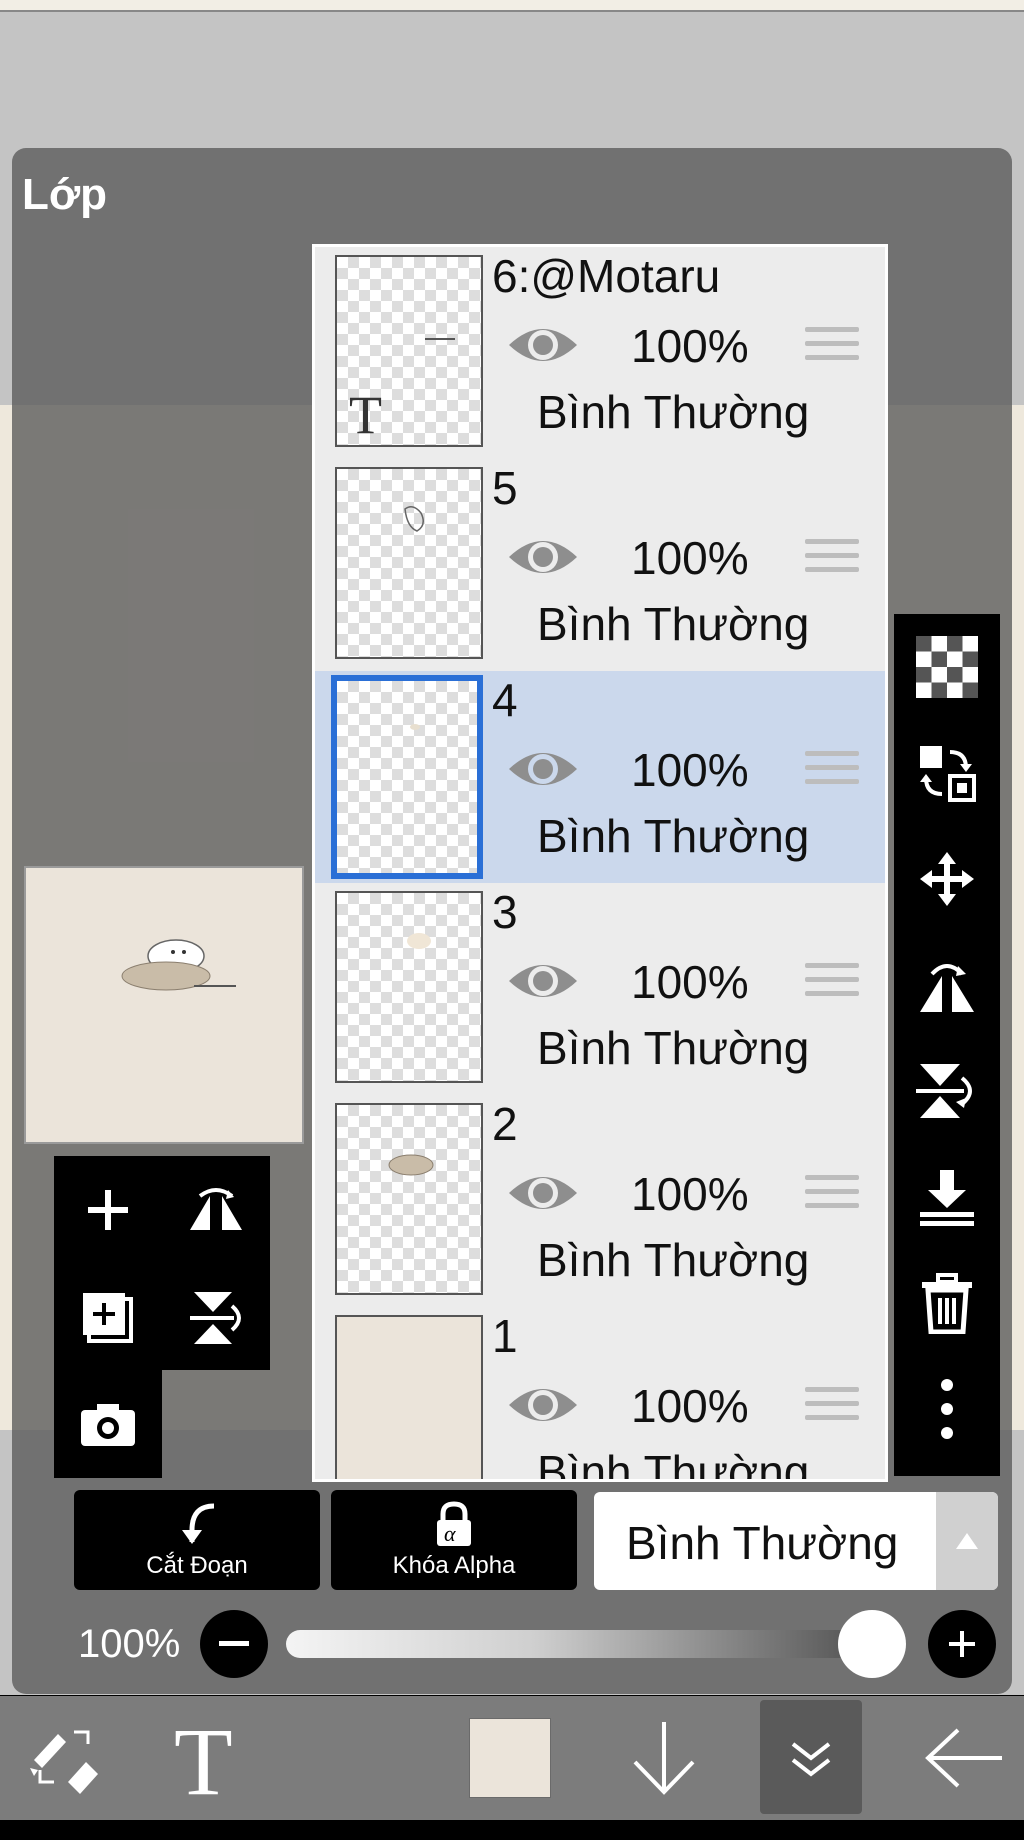  I want to click on trash-icon, so click(947, 1303).